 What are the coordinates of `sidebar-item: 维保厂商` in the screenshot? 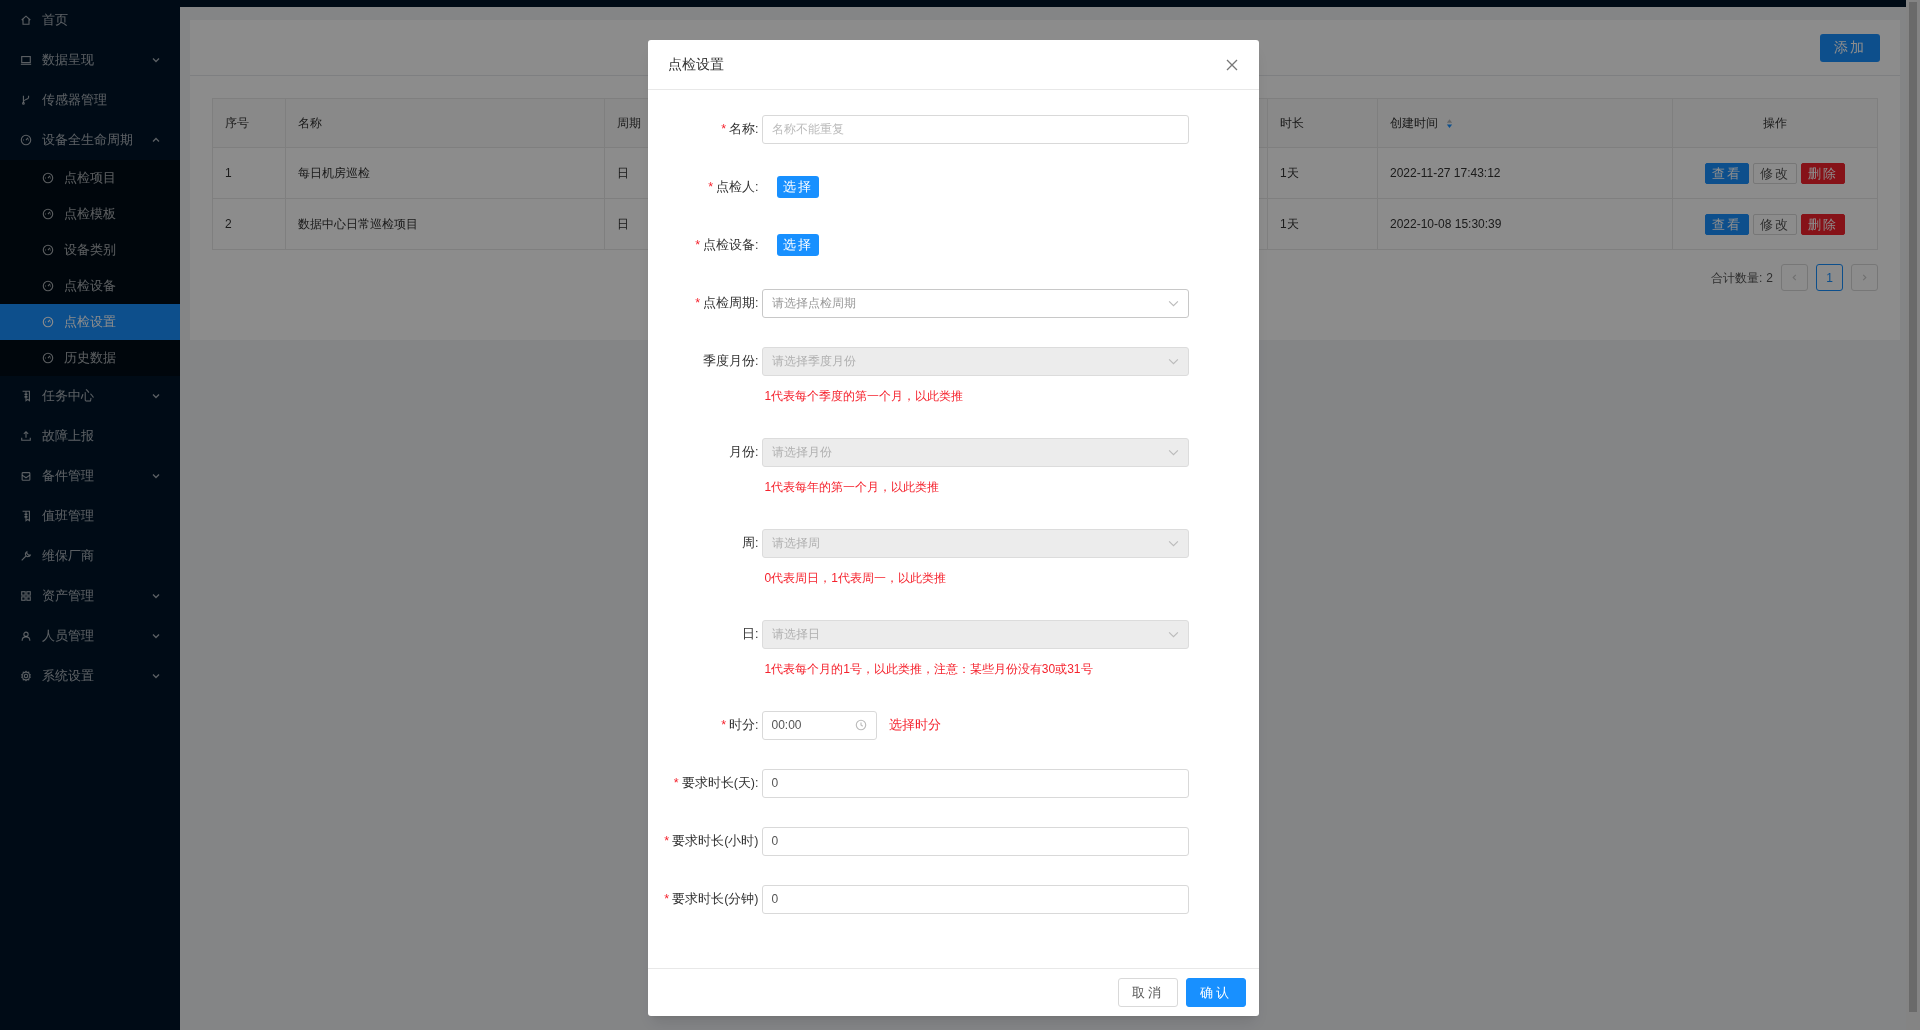 It's located at (90, 556).